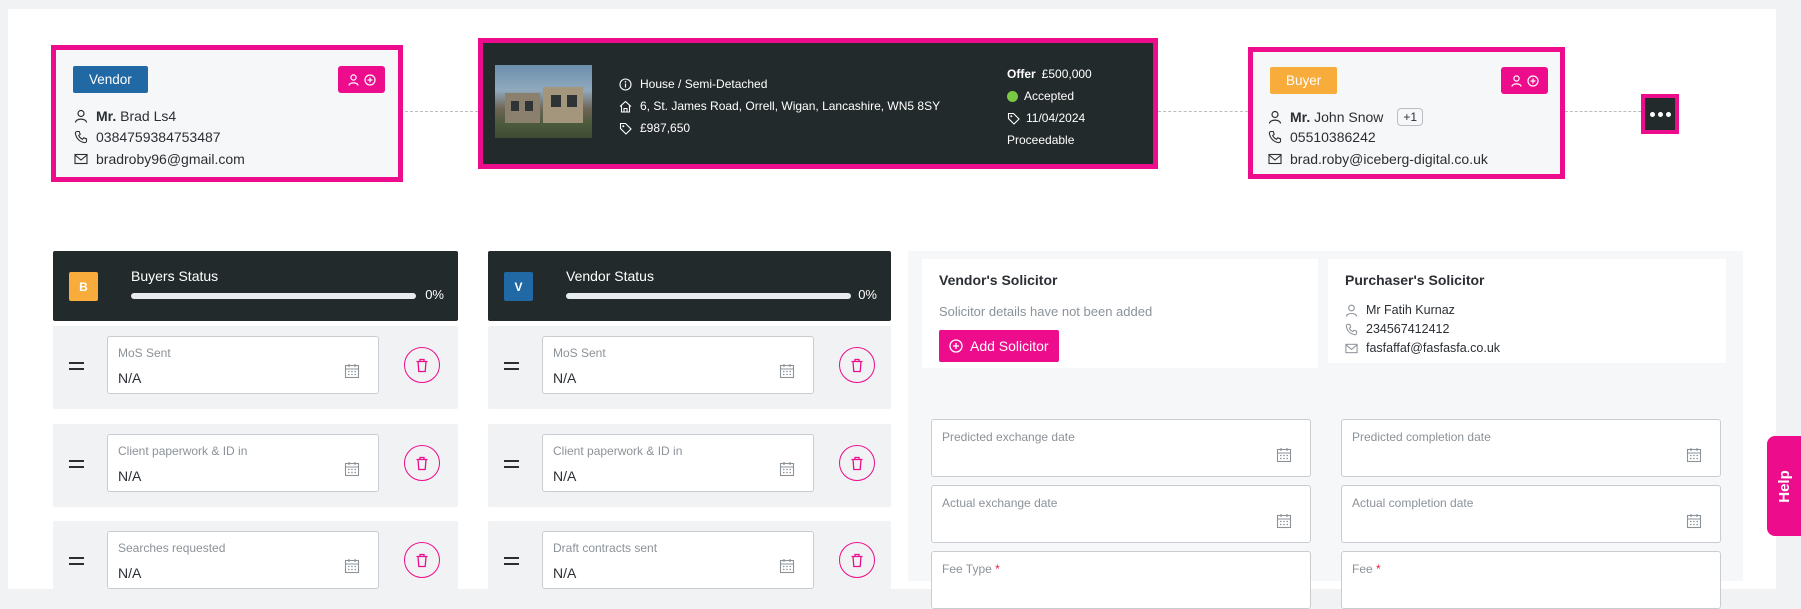 The width and height of the screenshot is (1801, 609). I want to click on property-type-row: House / Semi-Detached, so click(693, 84).